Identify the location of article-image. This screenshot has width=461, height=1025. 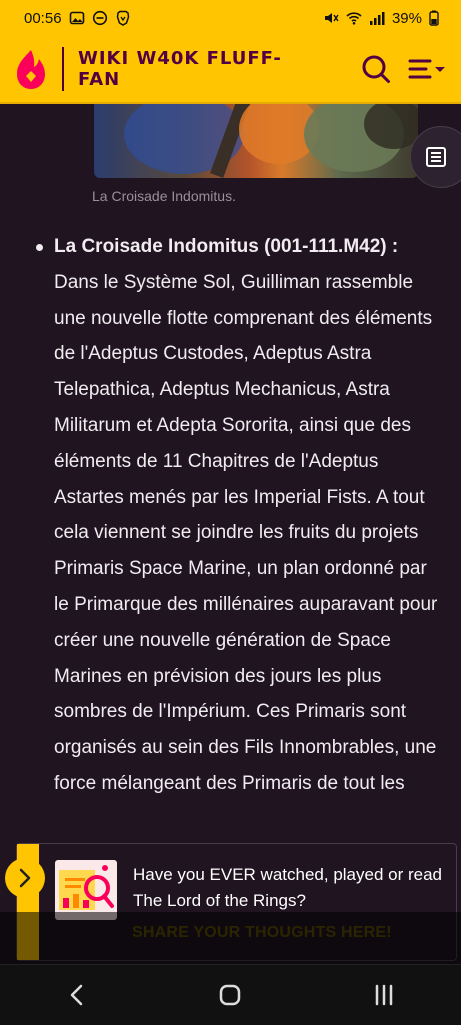
(256, 141).